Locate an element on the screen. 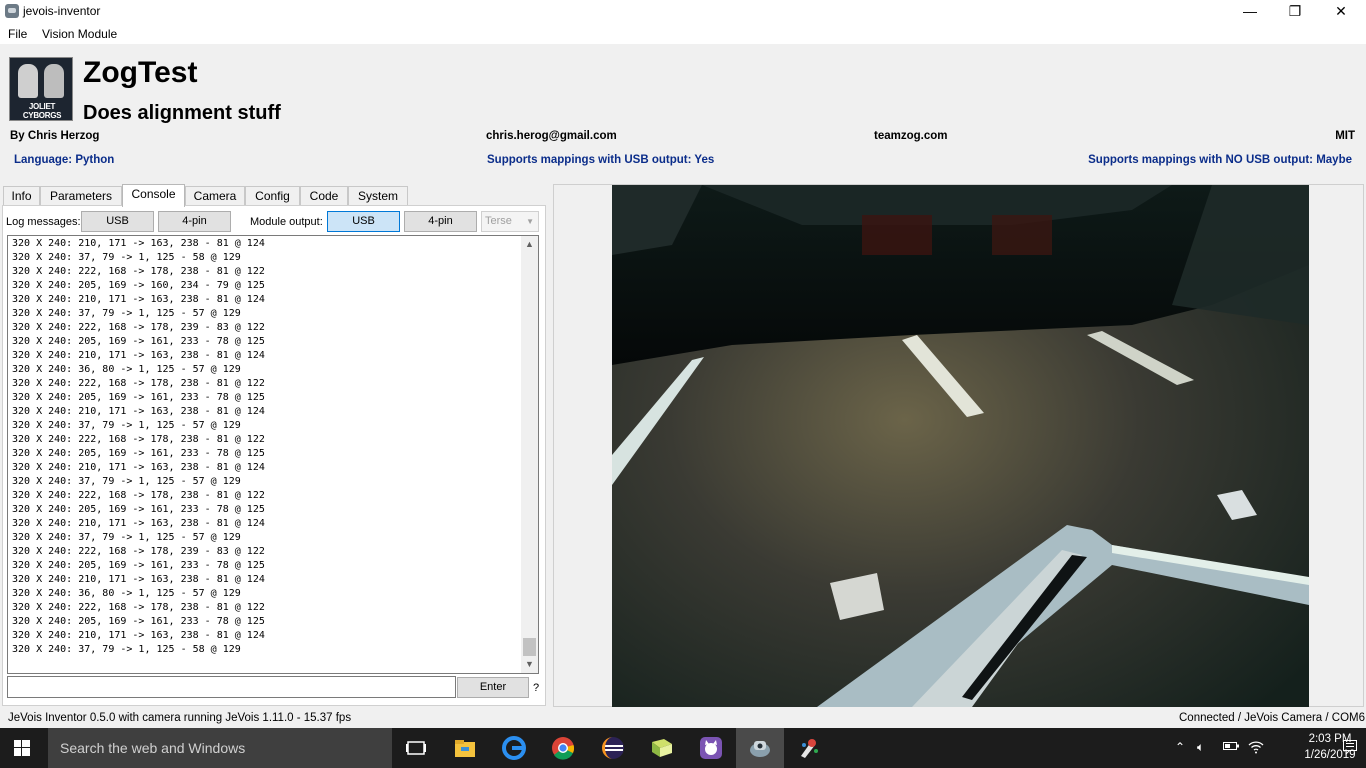  title-bar: jevois-inventor — ❐ ✕ is located at coordinates (683, 12).